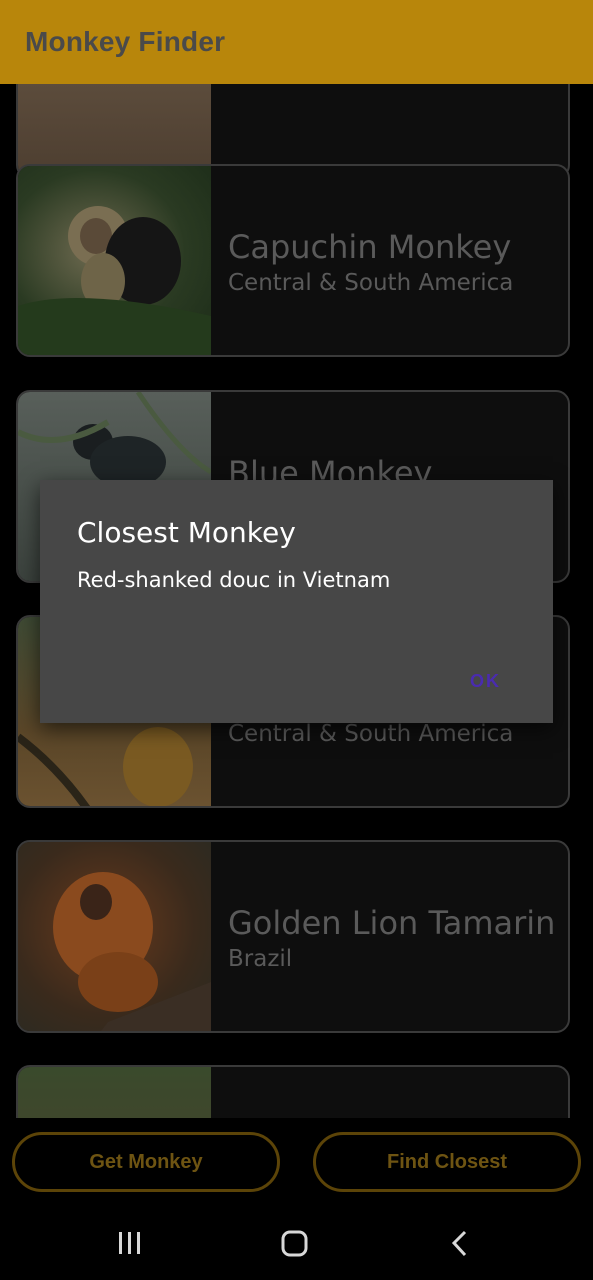 The height and width of the screenshot is (1280, 593). What do you see at coordinates (485, 681) in the screenshot?
I see `dialog-ok-button: OK` at bounding box center [485, 681].